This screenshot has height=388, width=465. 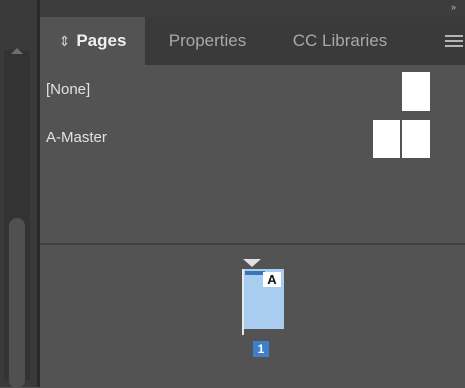 I want to click on single-page-thumbnail, so click(x=416, y=91).